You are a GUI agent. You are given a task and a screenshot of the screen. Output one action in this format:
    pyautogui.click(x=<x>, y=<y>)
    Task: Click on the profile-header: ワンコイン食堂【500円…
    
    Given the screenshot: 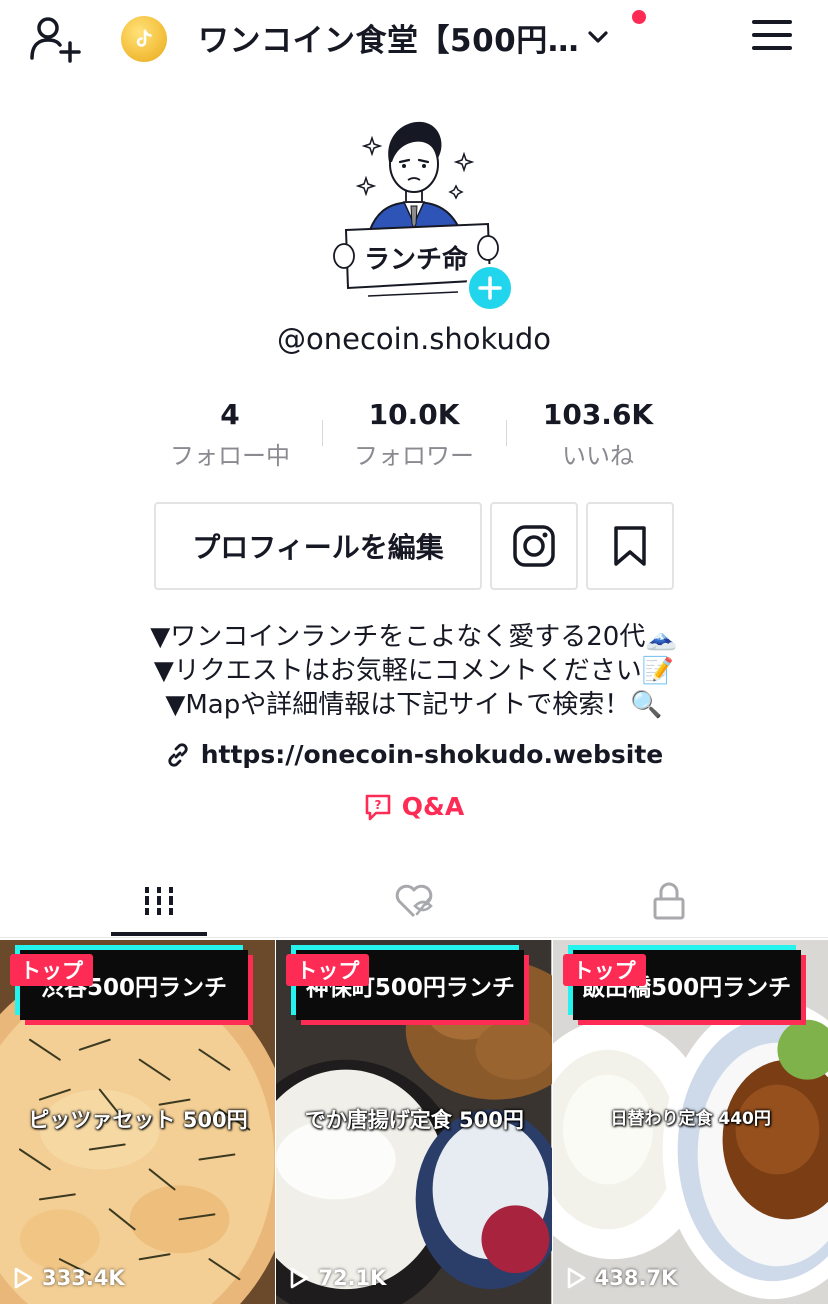 What is the action you would take?
    pyautogui.click(x=414, y=40)
    